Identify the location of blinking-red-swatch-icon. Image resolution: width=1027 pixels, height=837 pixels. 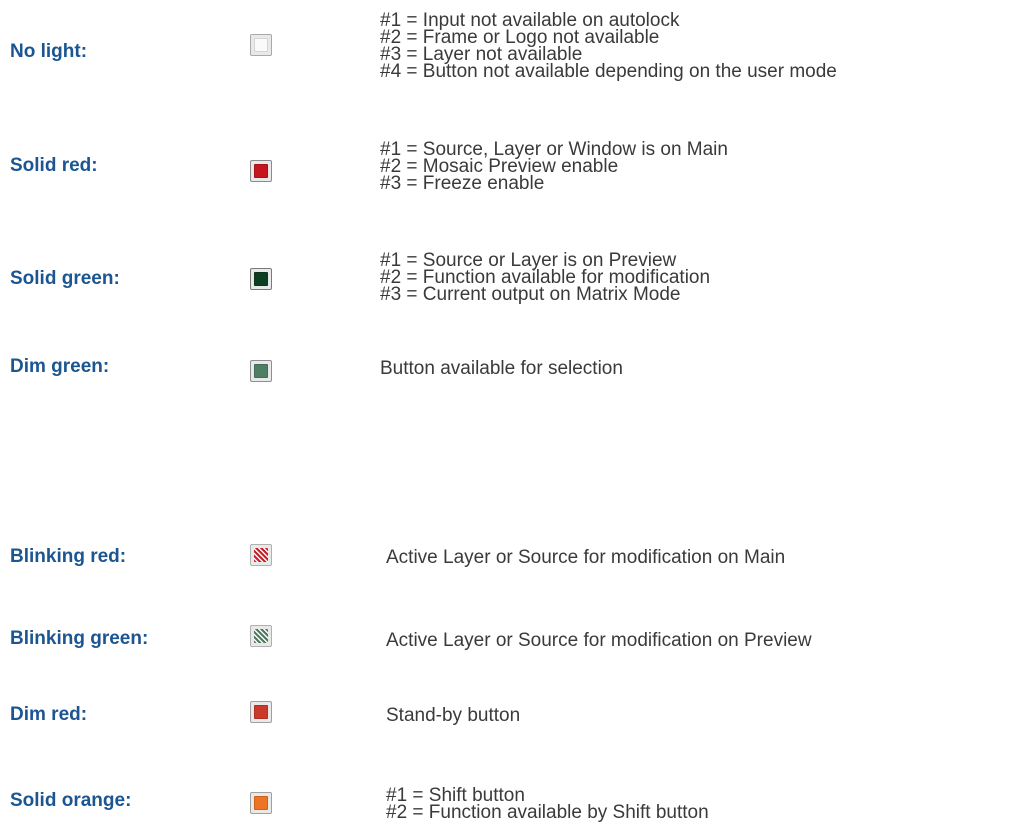
(261, 555).